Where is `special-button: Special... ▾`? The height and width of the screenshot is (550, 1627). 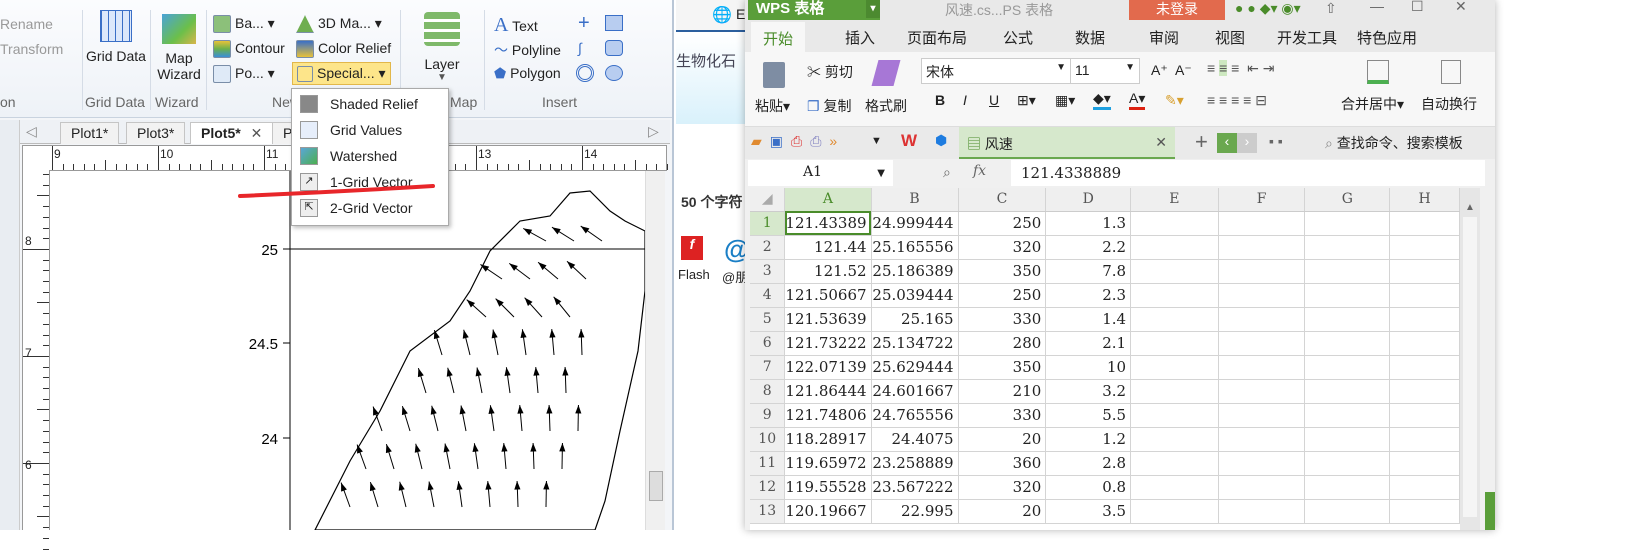 special-button: Special... ▾ is located at coordinates (341, 73).